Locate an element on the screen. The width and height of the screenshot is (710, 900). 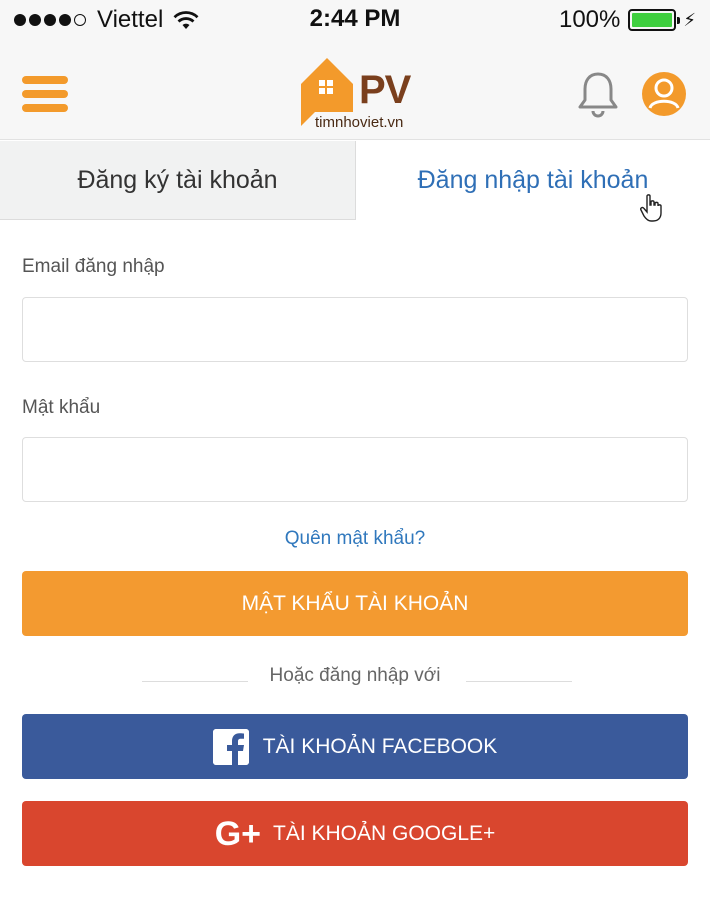
or-divider-text: Hoặc đăng nhập với is located at coordinates (355, 675).